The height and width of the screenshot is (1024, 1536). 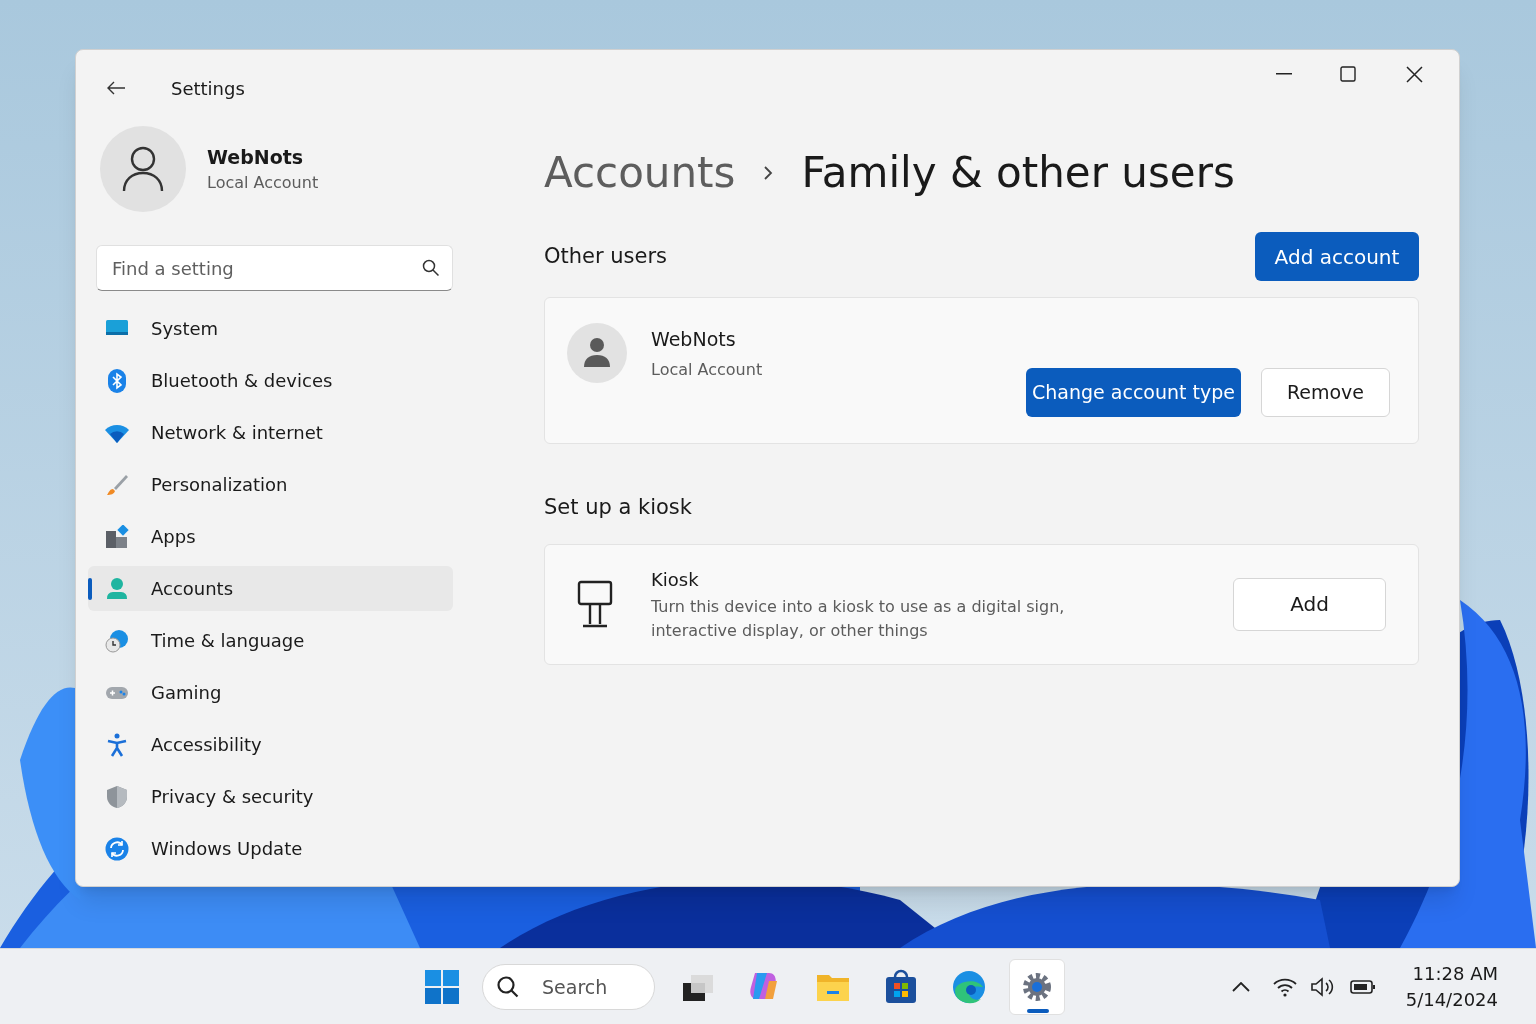 What do you see at coordinates (90, 589) in the screenshot?
I see `selection-indicator` at bounding box center [90, 589].